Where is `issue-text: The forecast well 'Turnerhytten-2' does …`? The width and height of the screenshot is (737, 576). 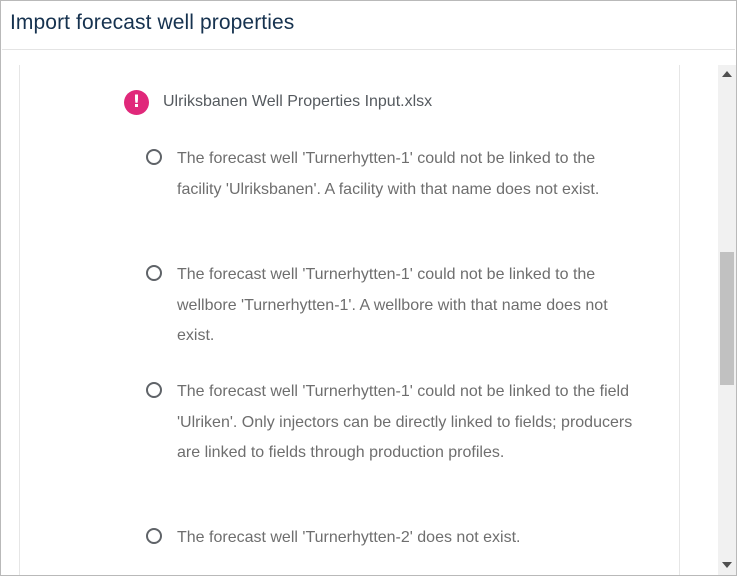 issue-text: The forecast well 'Turnerhytten-2' does … is located at coordinates (349, 537).